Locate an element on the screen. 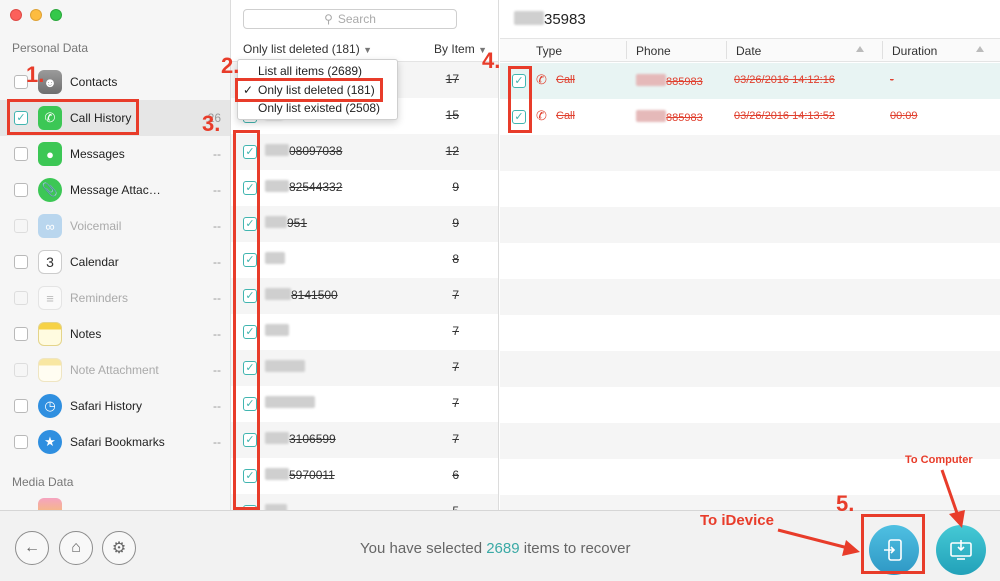 This screenshot has height=581, width=1000. annotation-step-5: 5. is located at coordinates (845, 503).